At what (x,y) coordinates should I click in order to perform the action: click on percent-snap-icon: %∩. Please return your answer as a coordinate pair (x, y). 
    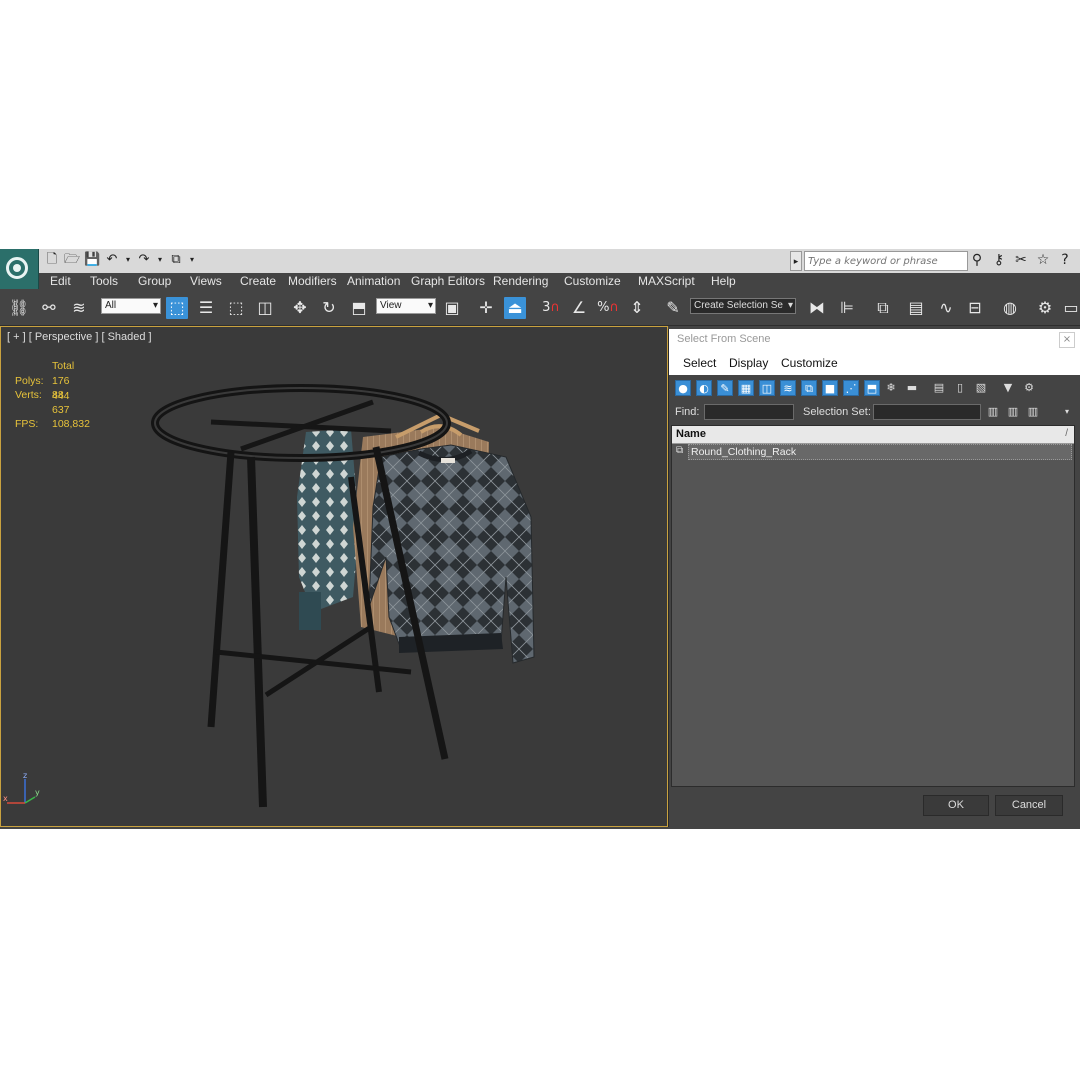
    Looking at the image, I should click on (608, 308).